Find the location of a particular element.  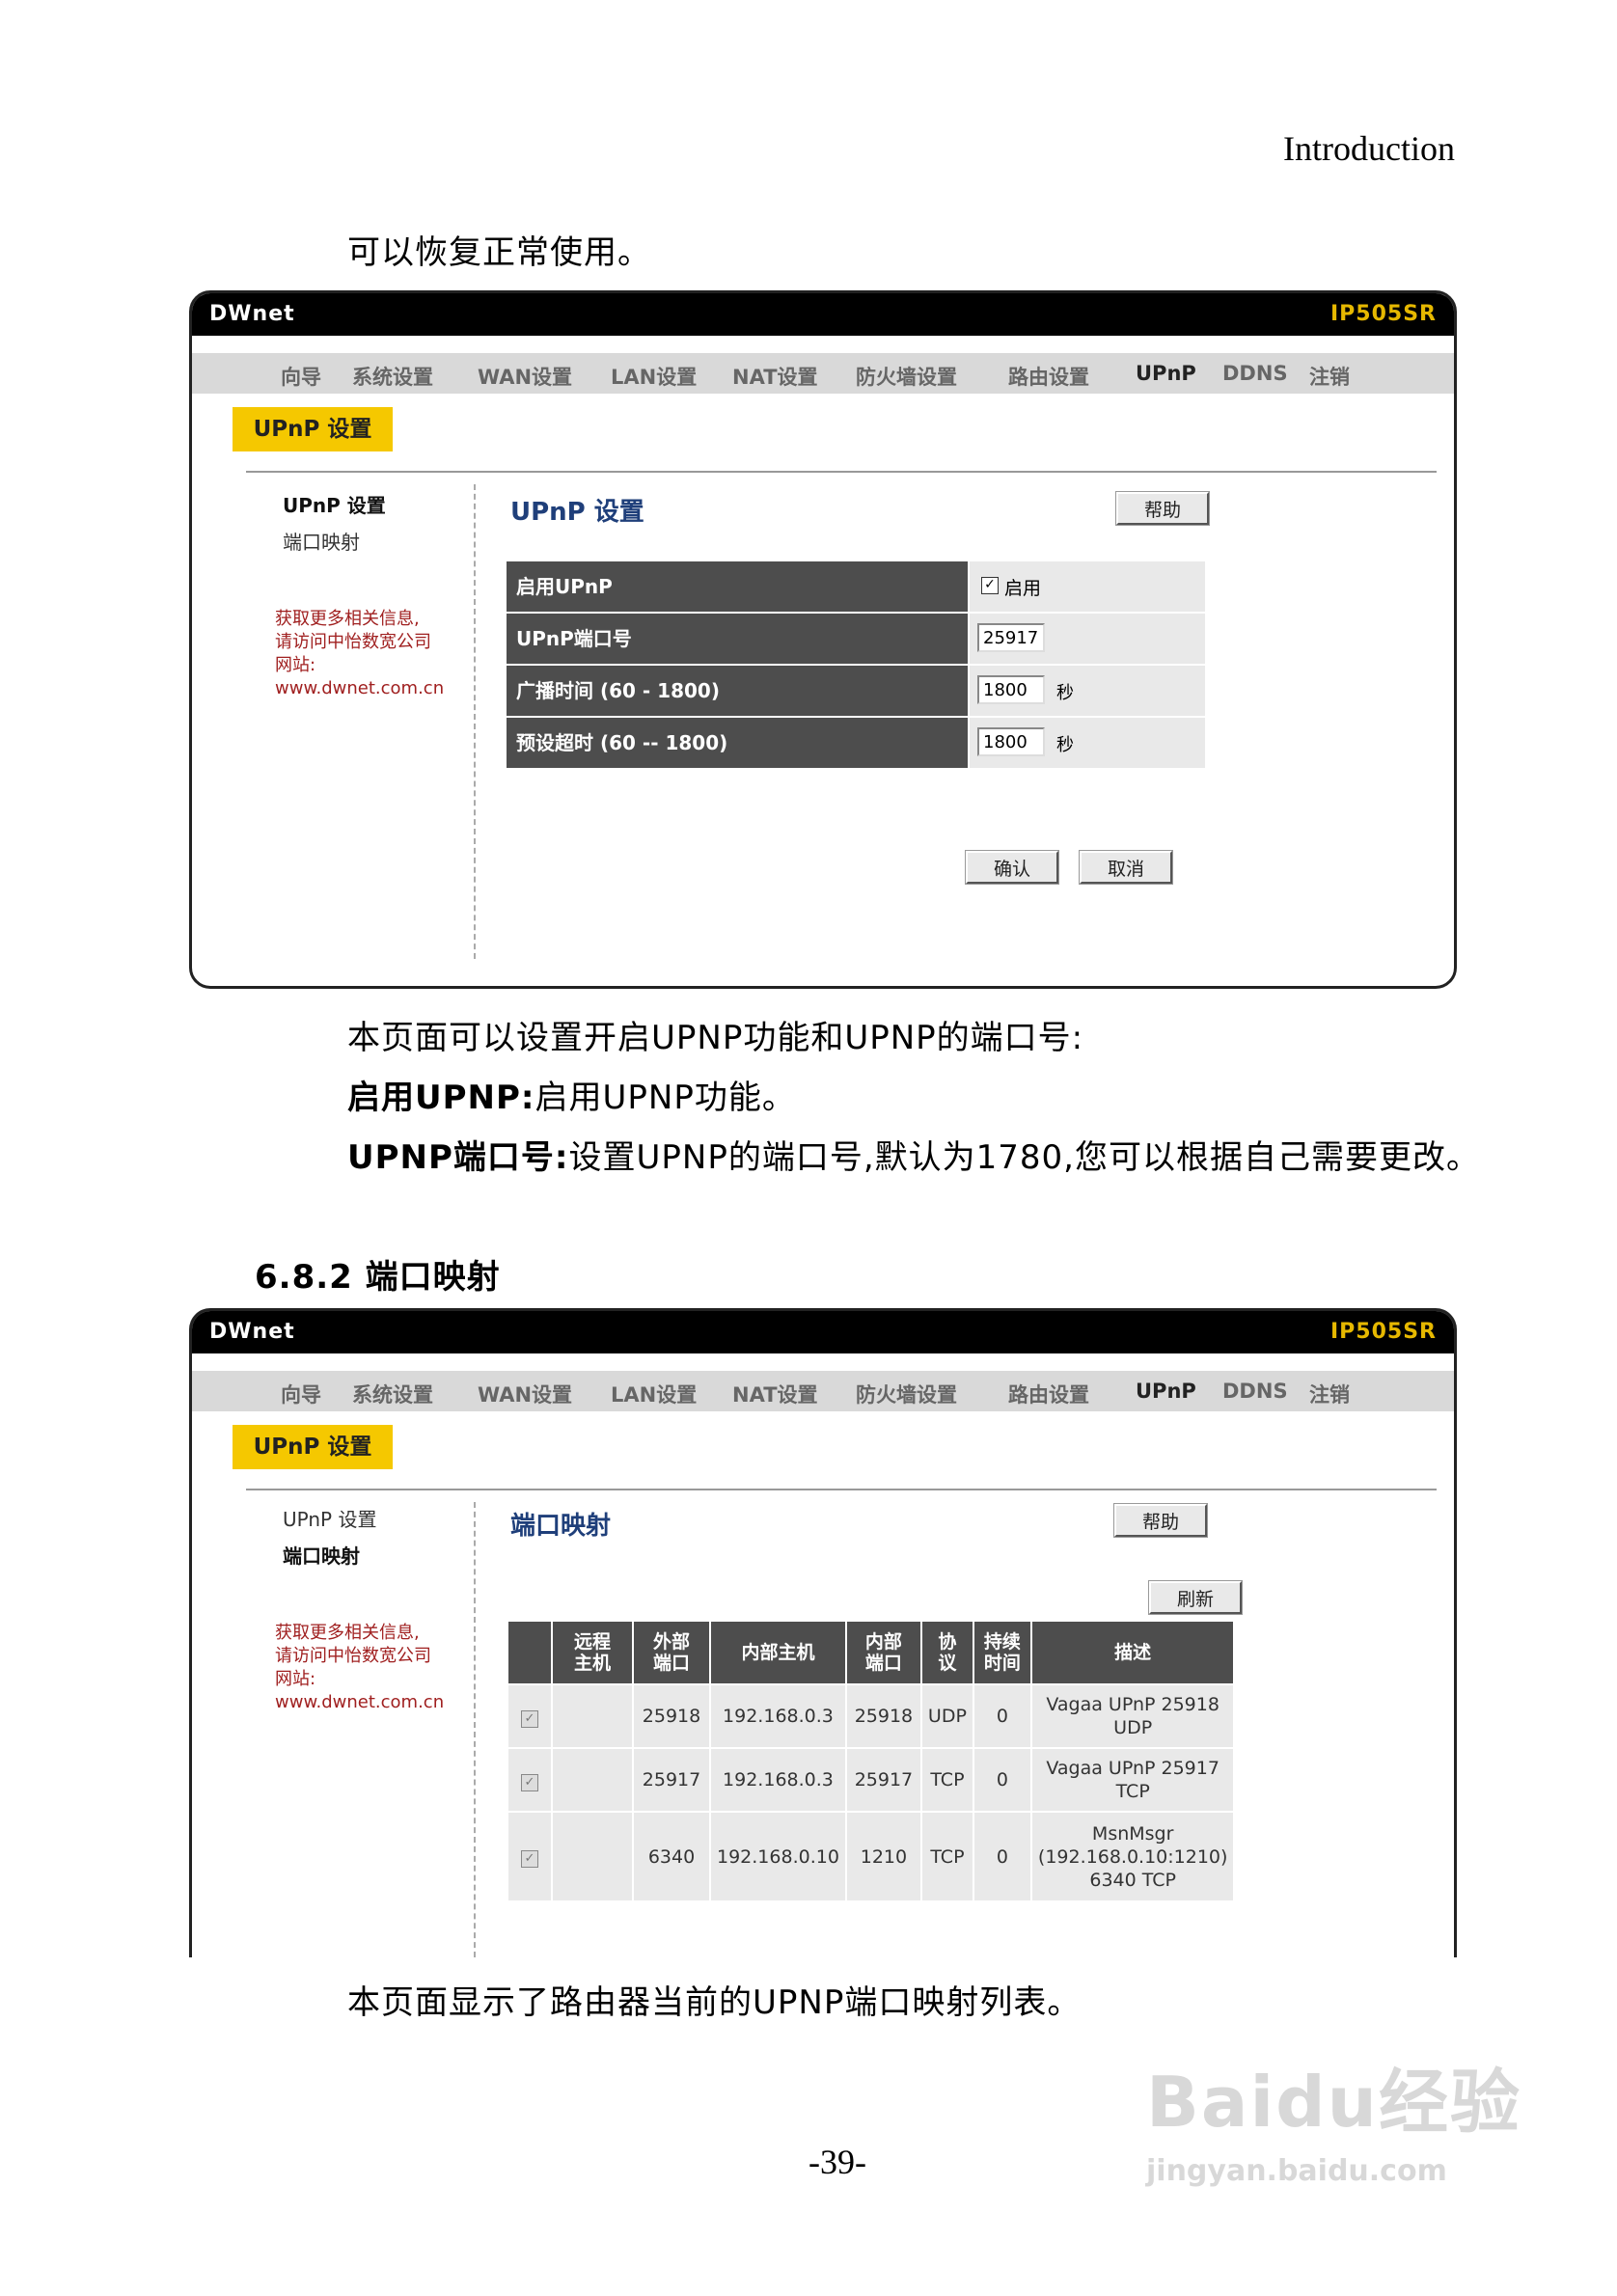

broadcast-time-label: 广播时间 (60 - 1800) is located at coordinates (738, 691).